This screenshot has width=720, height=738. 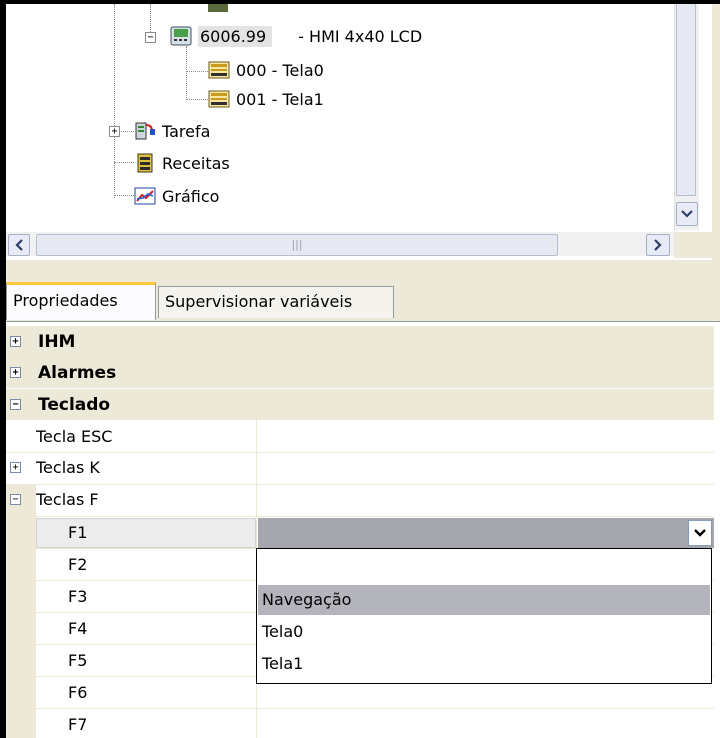 I want to click on chevron-left-icon, so click(x=19, y=245).